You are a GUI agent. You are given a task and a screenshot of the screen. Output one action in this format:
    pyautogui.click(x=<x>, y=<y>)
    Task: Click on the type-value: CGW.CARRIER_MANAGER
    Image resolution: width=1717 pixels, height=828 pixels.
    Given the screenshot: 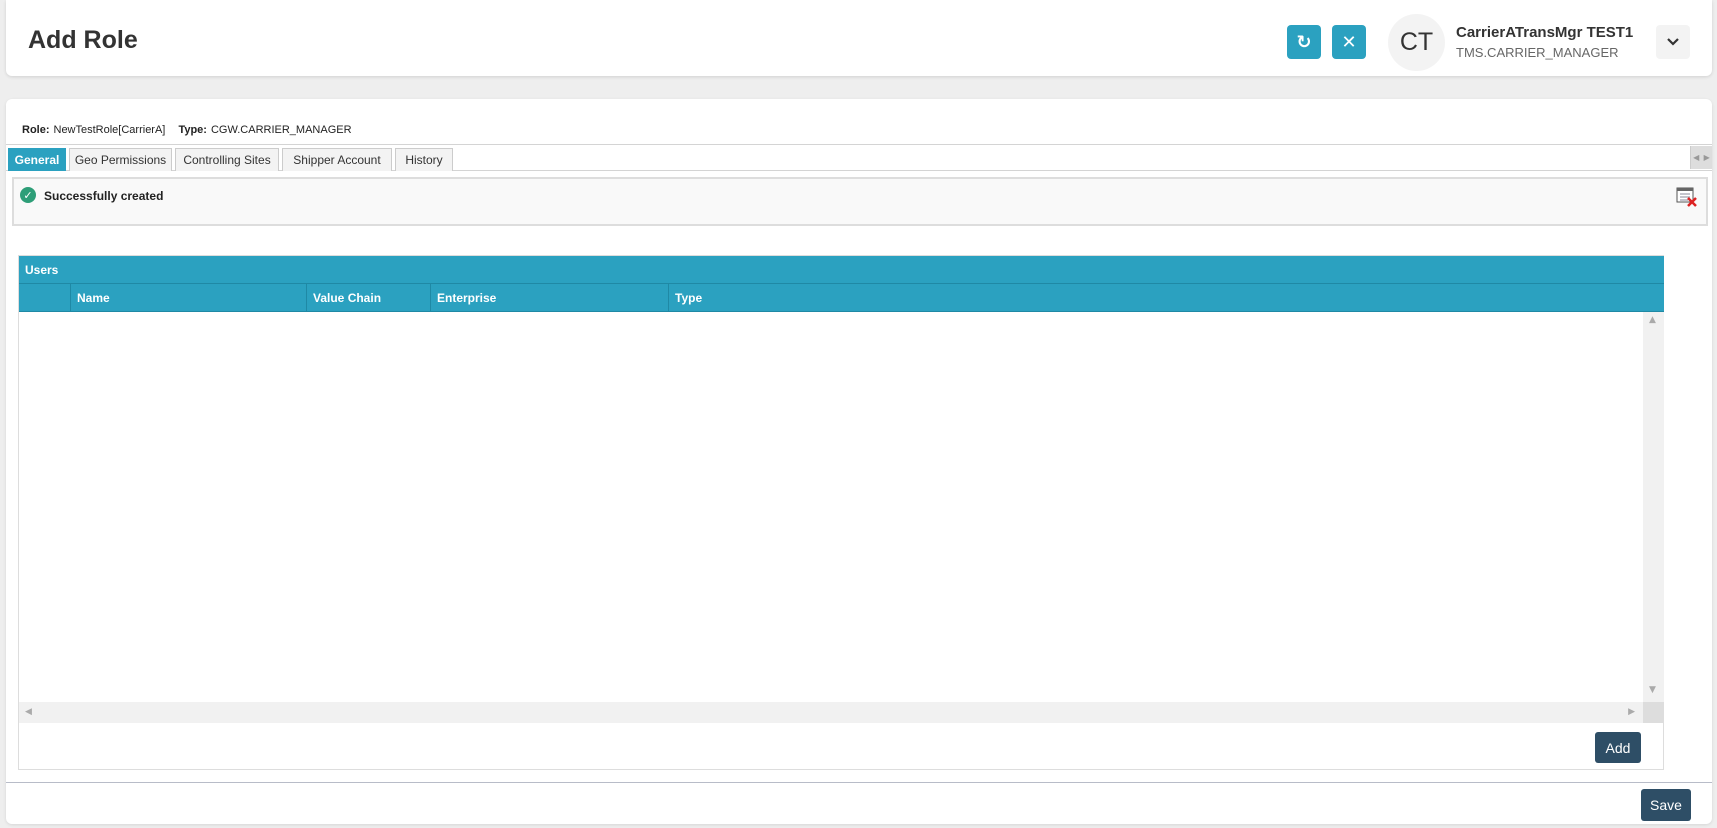 What is the action you would take?
    pyautogui.click(x=281, y=130)
    